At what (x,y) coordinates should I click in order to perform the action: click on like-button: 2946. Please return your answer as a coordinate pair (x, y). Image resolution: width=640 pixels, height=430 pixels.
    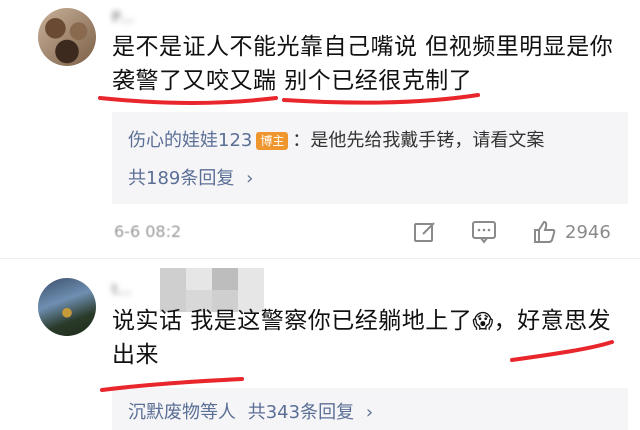
    Looking at the image, I should click on (571, 232).